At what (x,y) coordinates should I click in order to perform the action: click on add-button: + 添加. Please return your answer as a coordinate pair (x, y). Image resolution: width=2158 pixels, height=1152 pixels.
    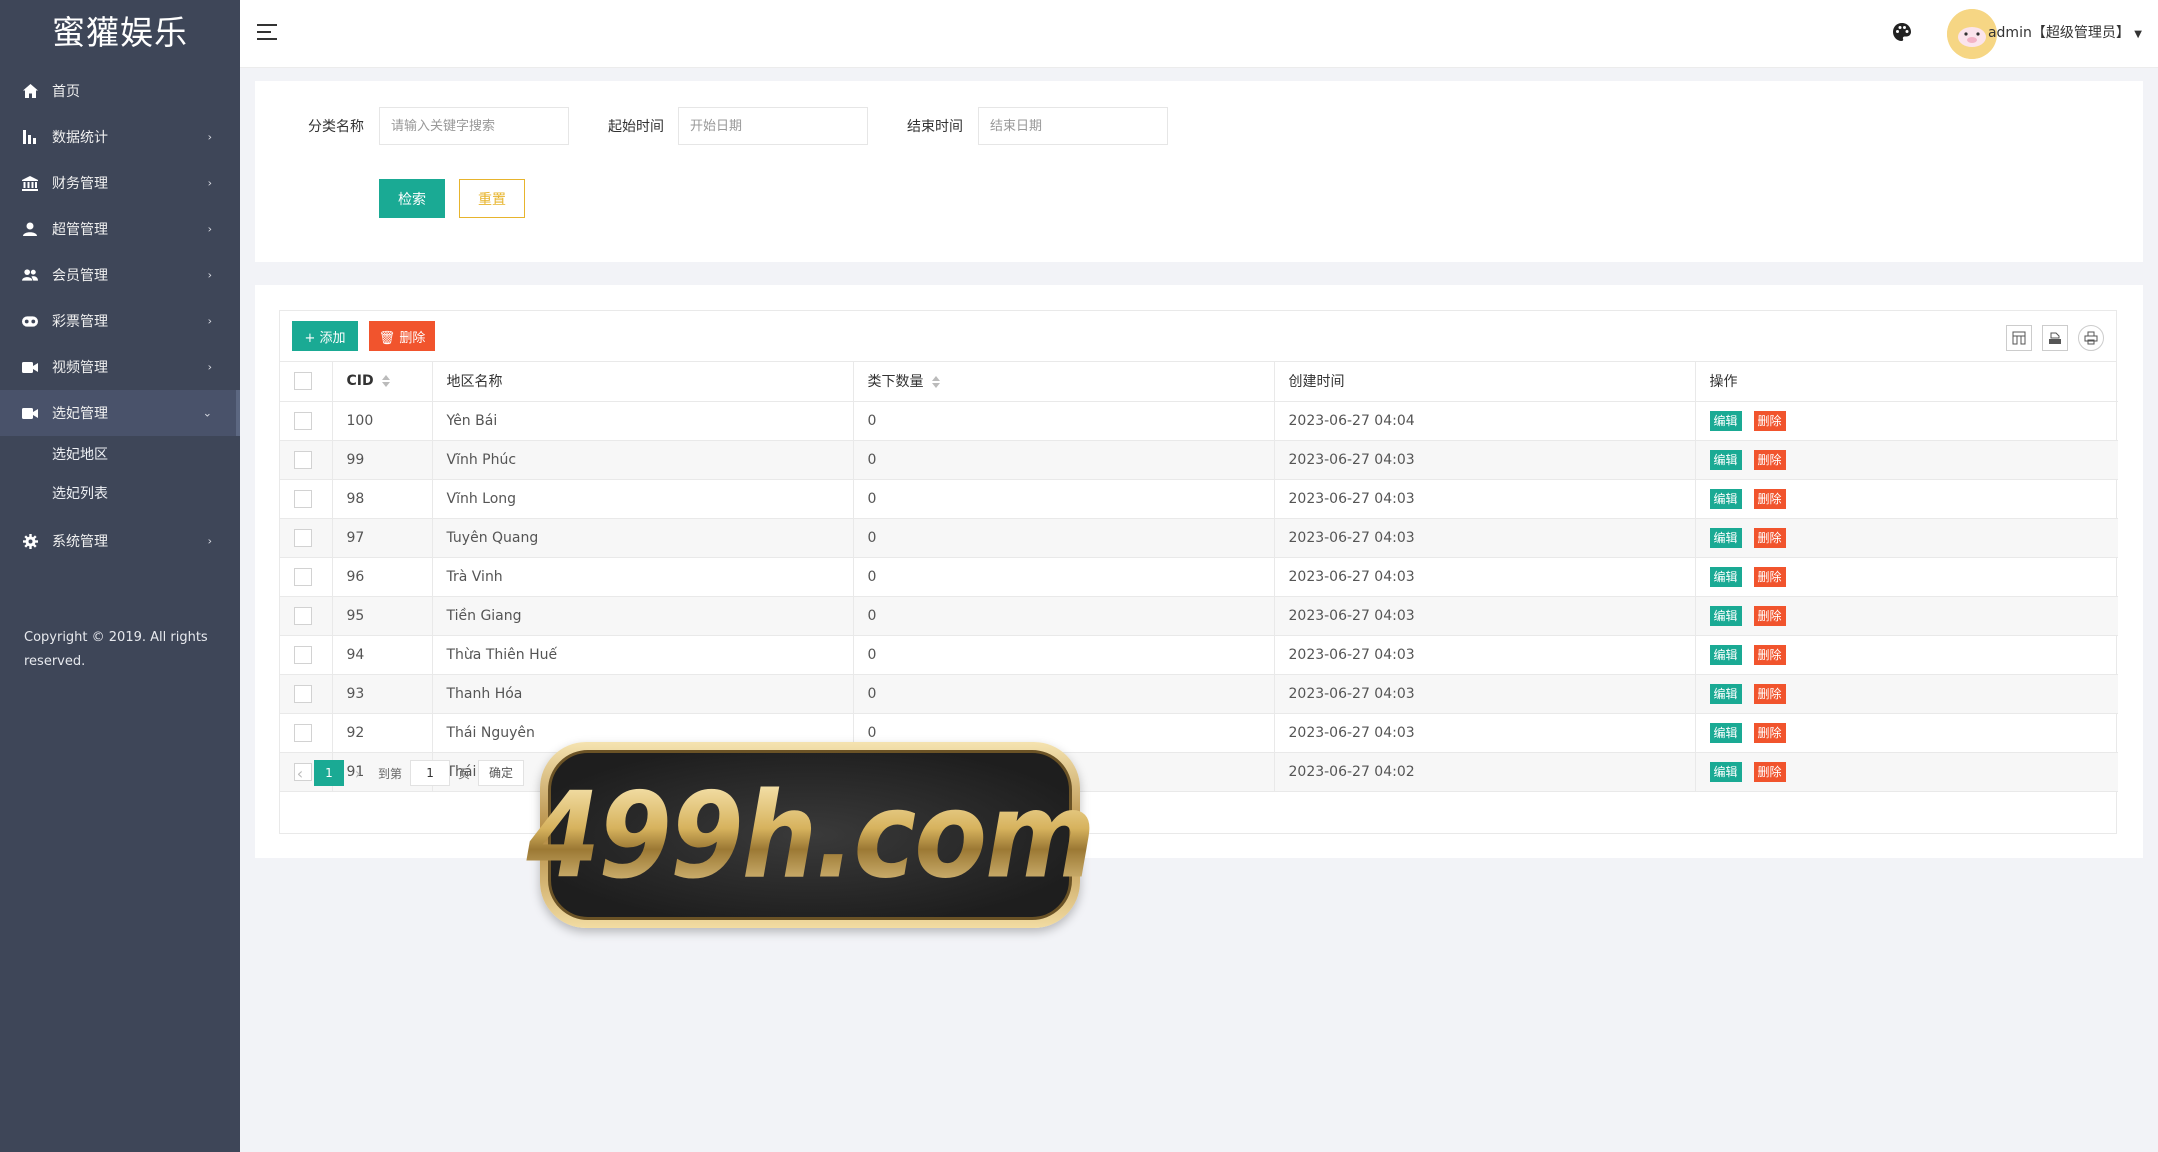
    Looking at the image, I should click on (325, 336).